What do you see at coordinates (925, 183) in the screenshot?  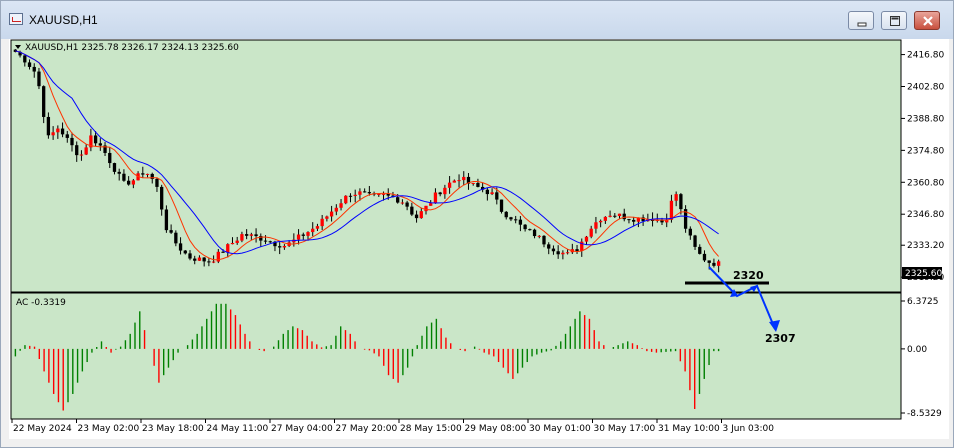 I see `price-tick-label: 2360.80` at bounding box center [925, 183].